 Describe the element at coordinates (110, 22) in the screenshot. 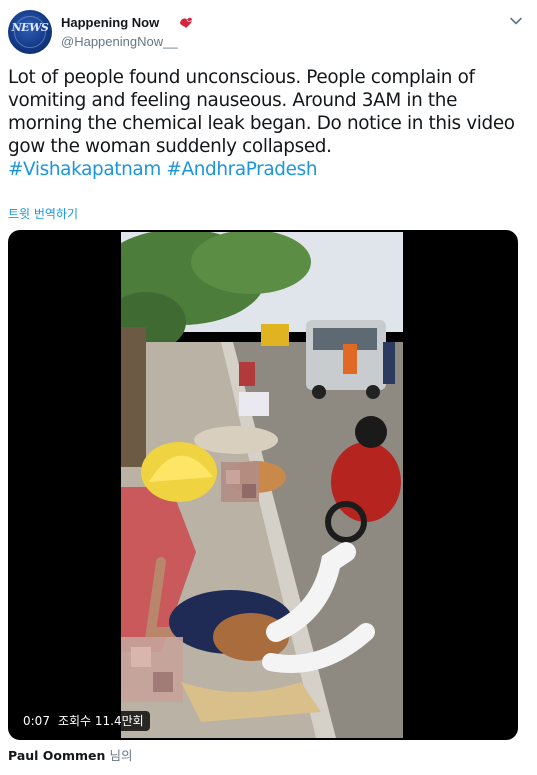

I see `author-display-name: Happening Now` at that location.